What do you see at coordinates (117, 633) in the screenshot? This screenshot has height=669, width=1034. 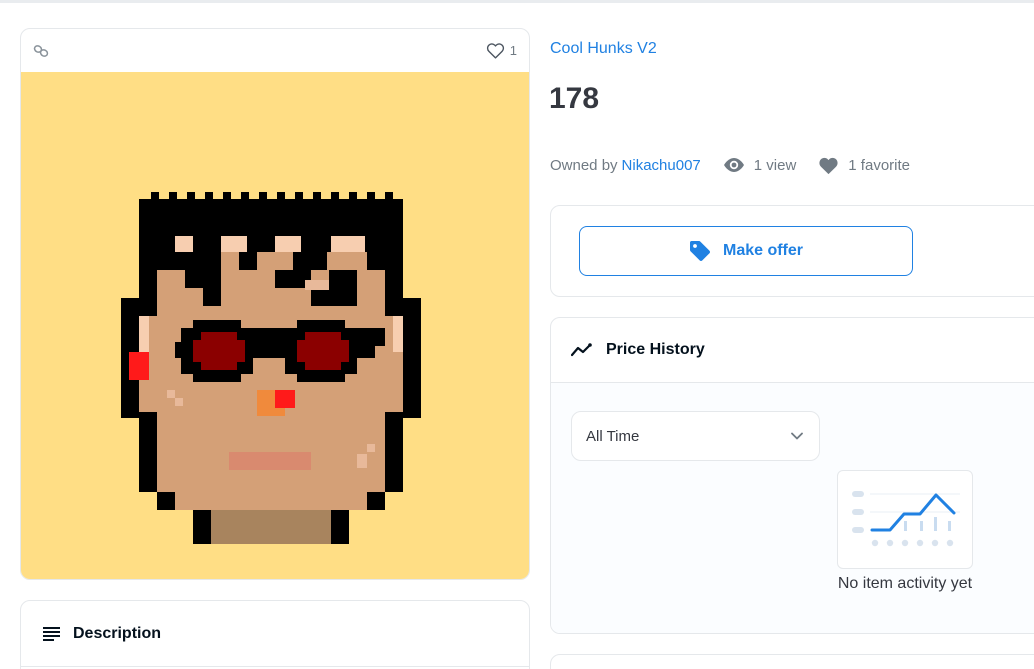 I see `description-title: Description` at bounding box center [117, 633].